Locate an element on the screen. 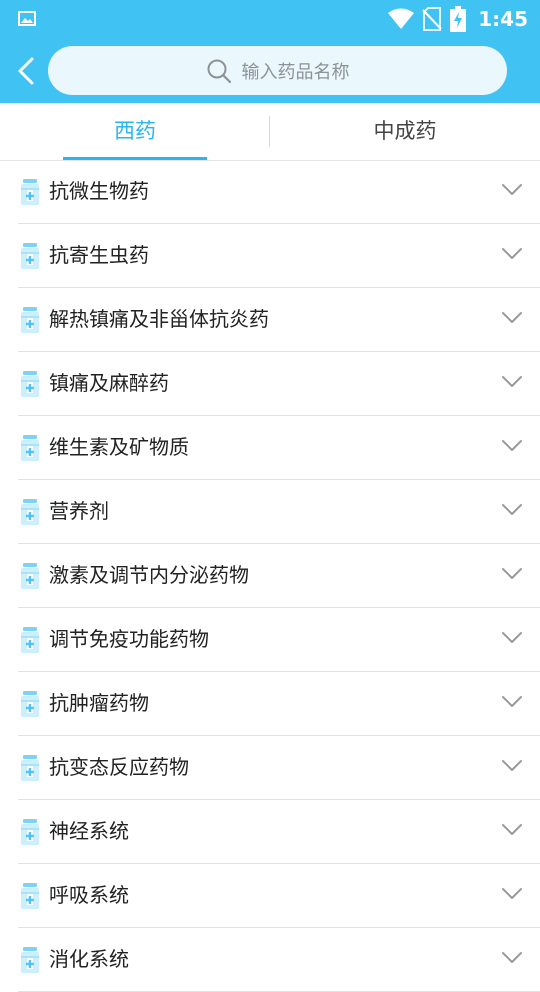 Image resolution: width=540 pixels, height=992 pixels. category-row: 抗变态反应药物 is located at coordinates (279, 768).